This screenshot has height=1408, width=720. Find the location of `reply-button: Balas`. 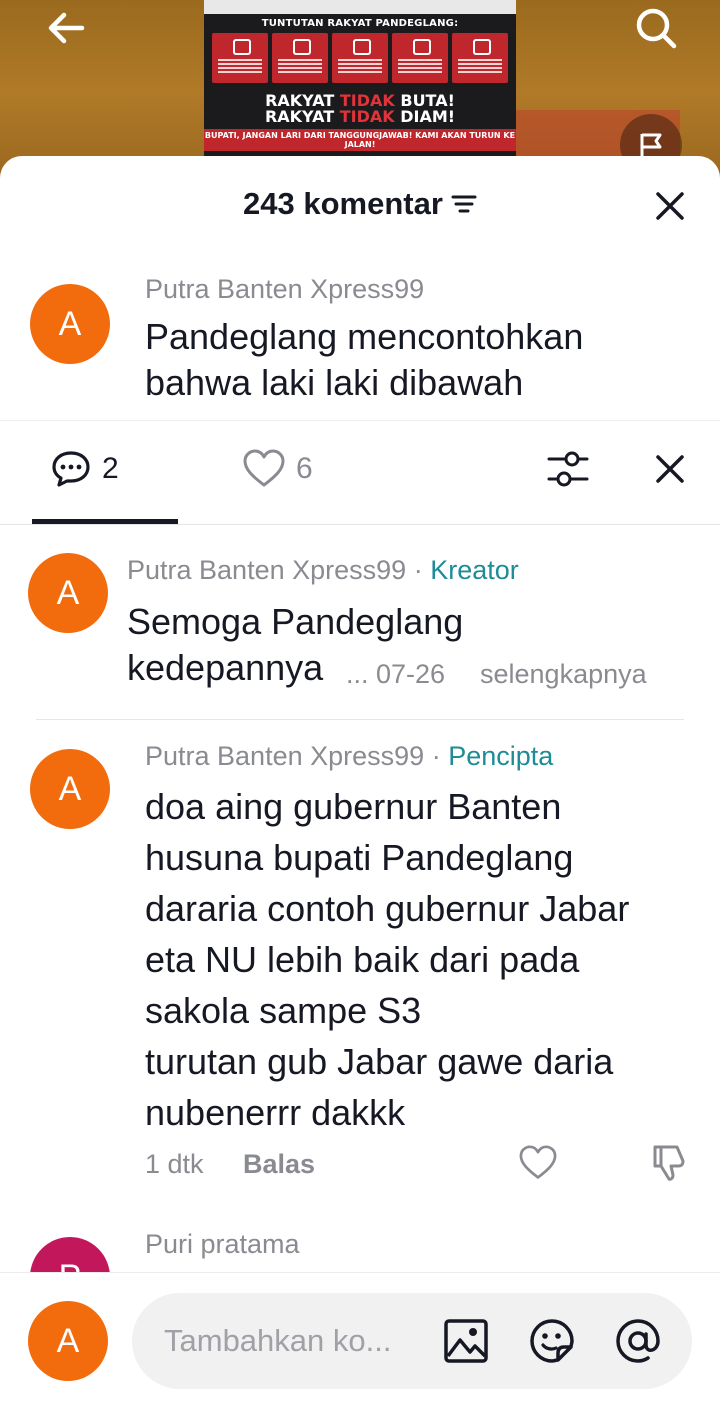

reply-button: Balas is located at coordinates (279, 1164).